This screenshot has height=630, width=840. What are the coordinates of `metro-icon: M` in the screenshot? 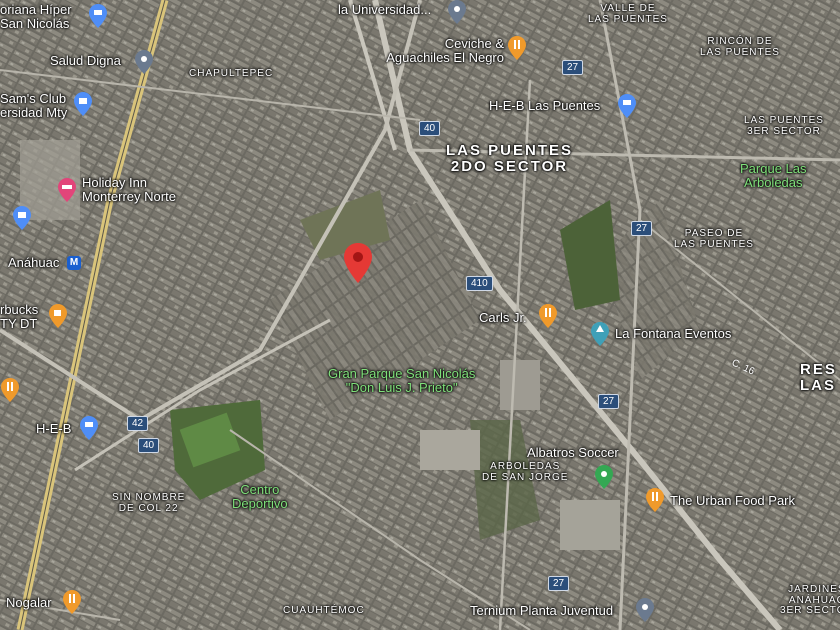 It's located at (74, 263).